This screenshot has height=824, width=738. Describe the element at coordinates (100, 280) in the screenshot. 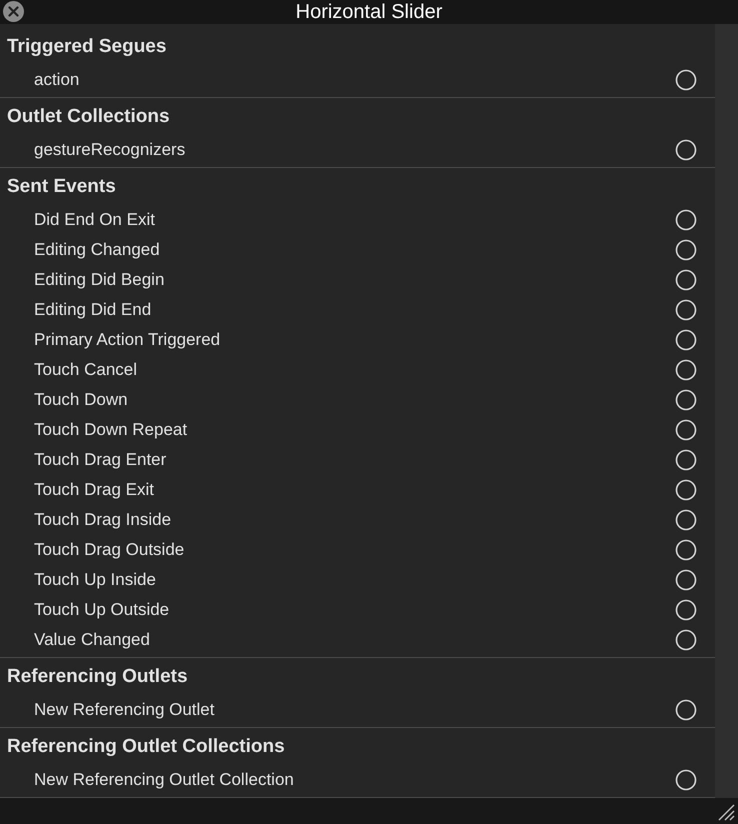

I see `connection-label: Editing Did Begin` at that location.